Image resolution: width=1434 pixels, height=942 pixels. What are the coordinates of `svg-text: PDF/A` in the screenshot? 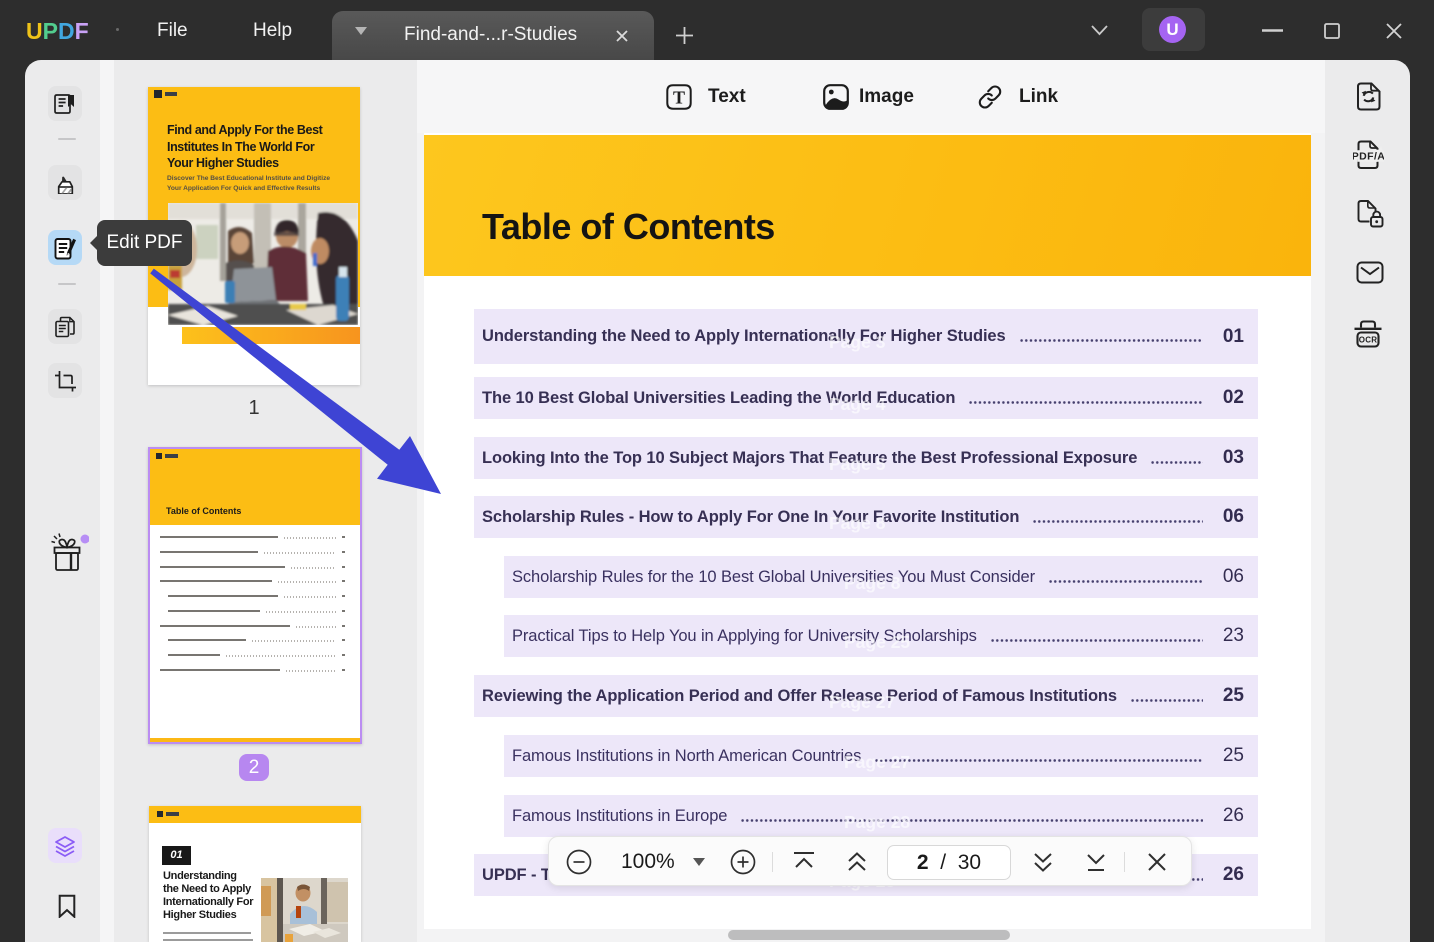 It's located at (1368, 157).